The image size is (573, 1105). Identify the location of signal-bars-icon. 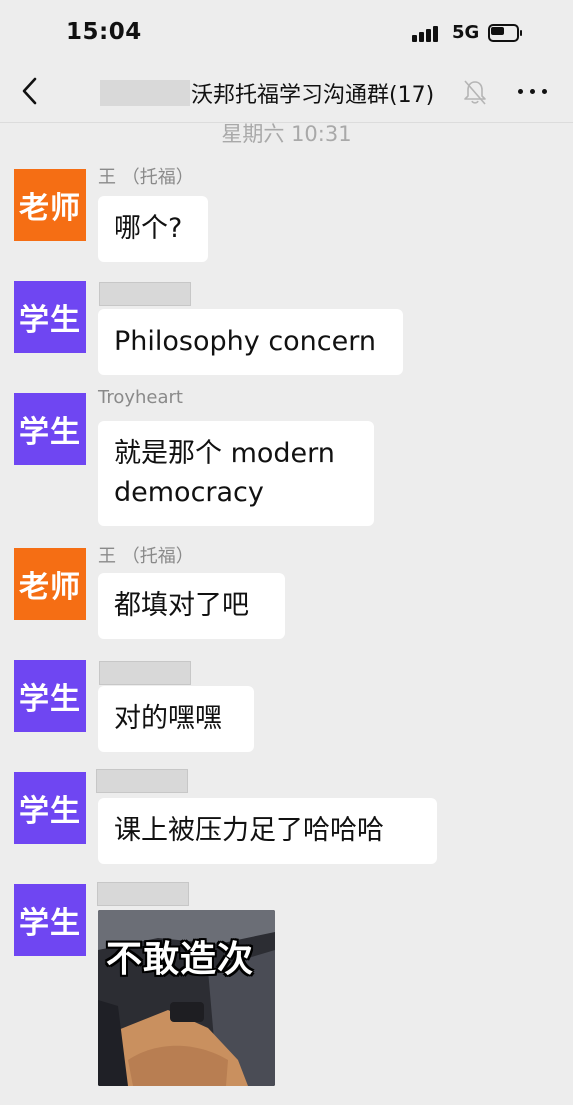
(427, 34).